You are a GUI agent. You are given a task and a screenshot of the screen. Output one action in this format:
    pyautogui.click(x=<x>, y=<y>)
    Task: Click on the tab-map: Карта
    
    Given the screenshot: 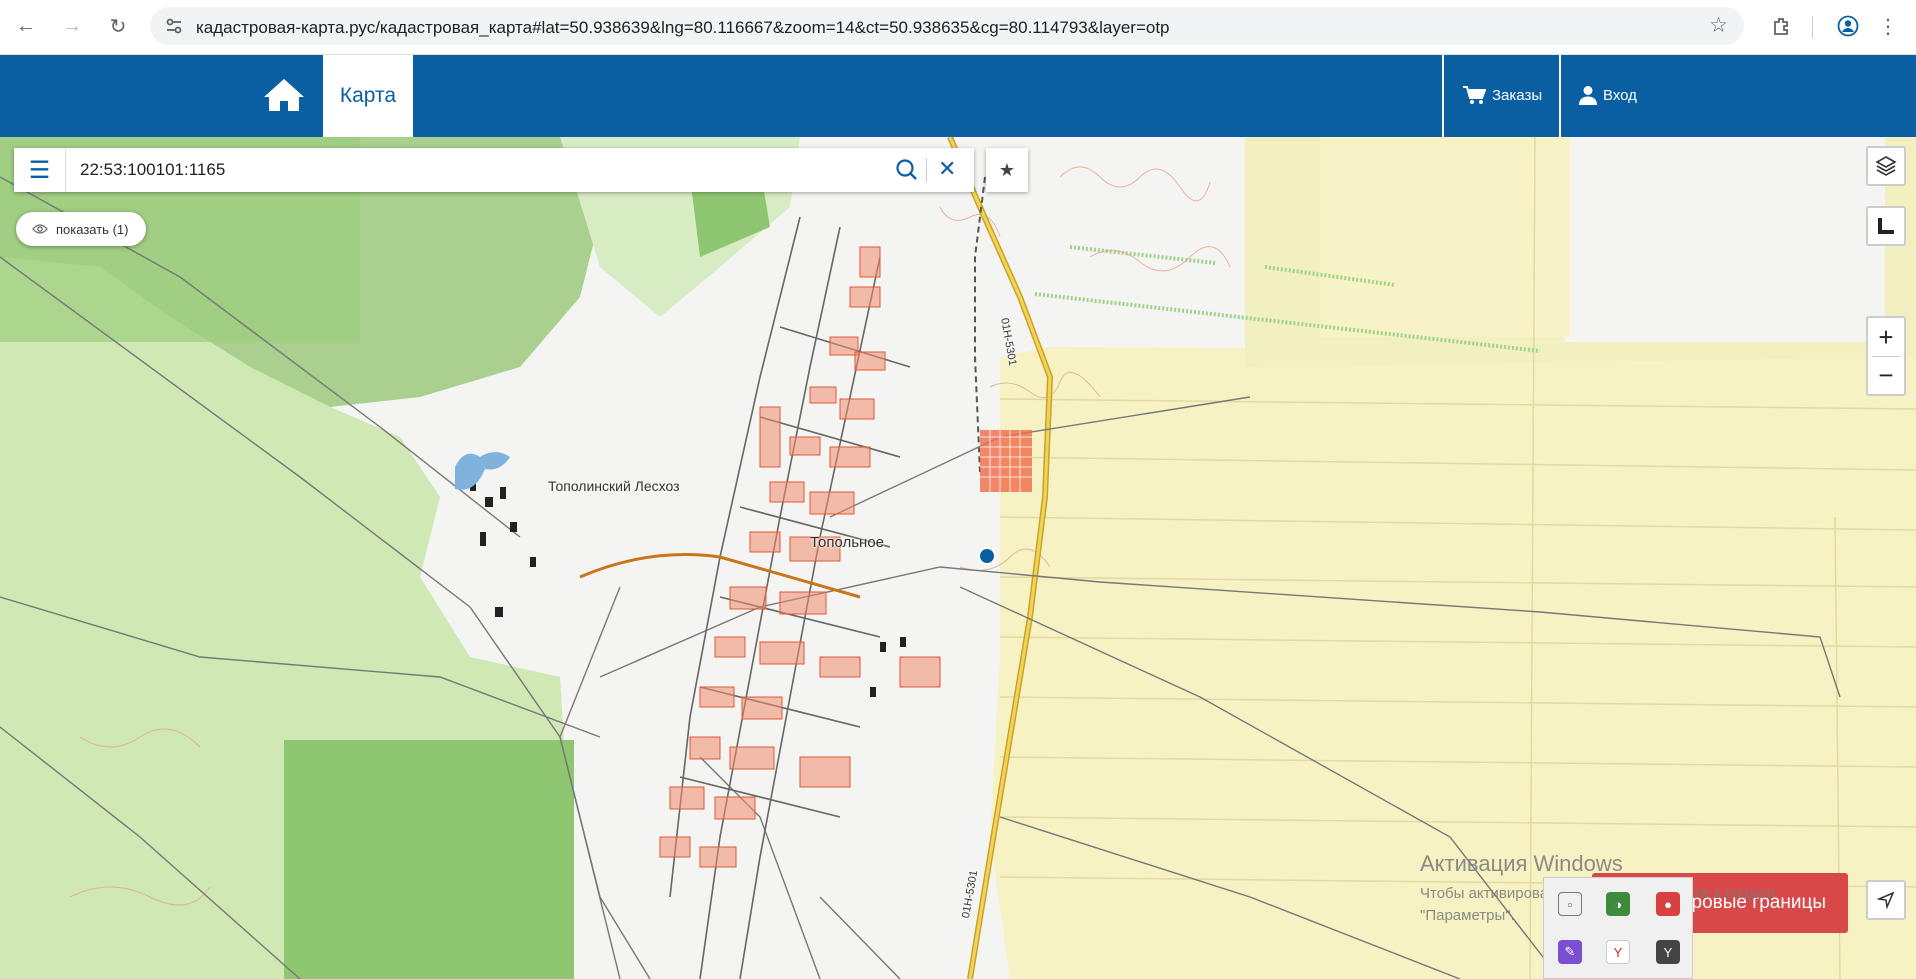 What is the action you would take?
    pyautogui.click(x=368, y=96)
    